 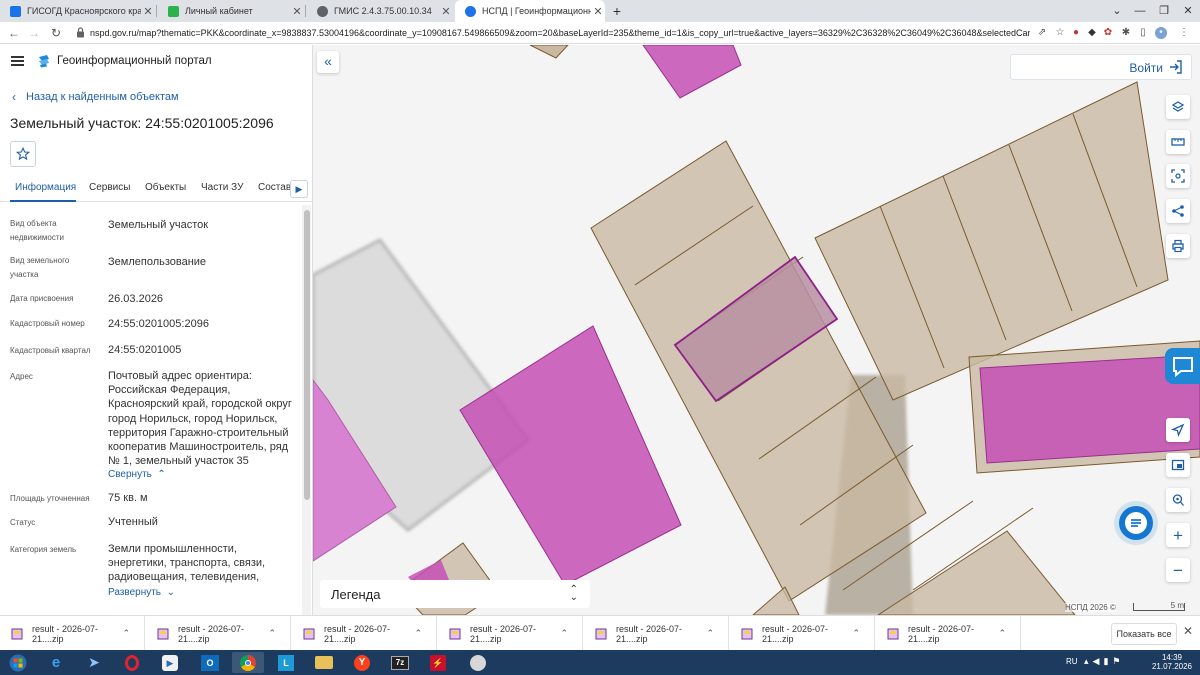 I want to click on expand-link: Развернуть ⌄, so click(x=141, y=592).